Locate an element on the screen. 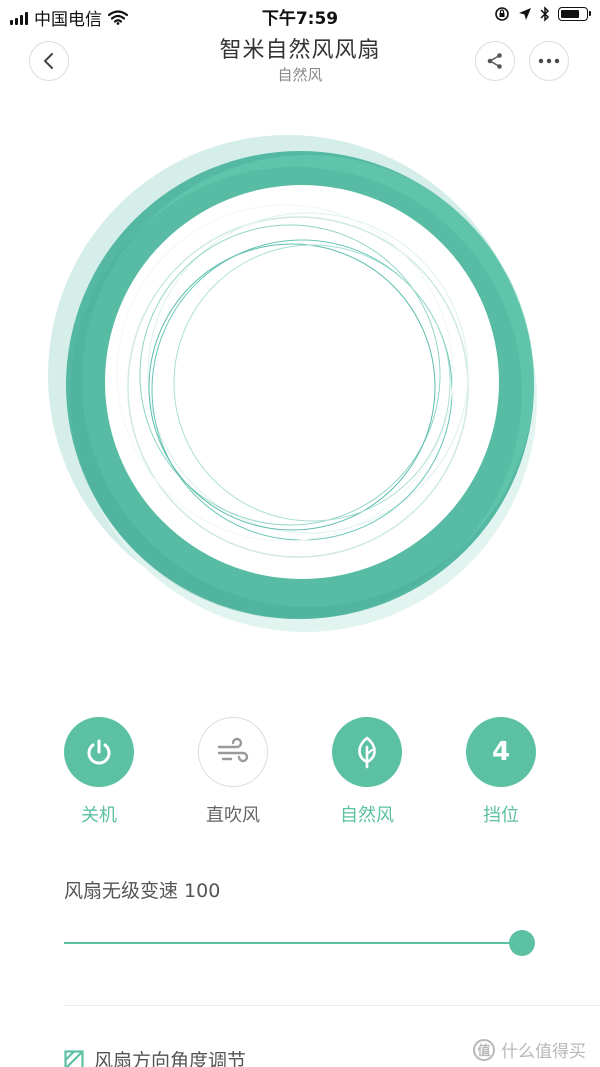  more-icon is located at coordinates (549, 61).